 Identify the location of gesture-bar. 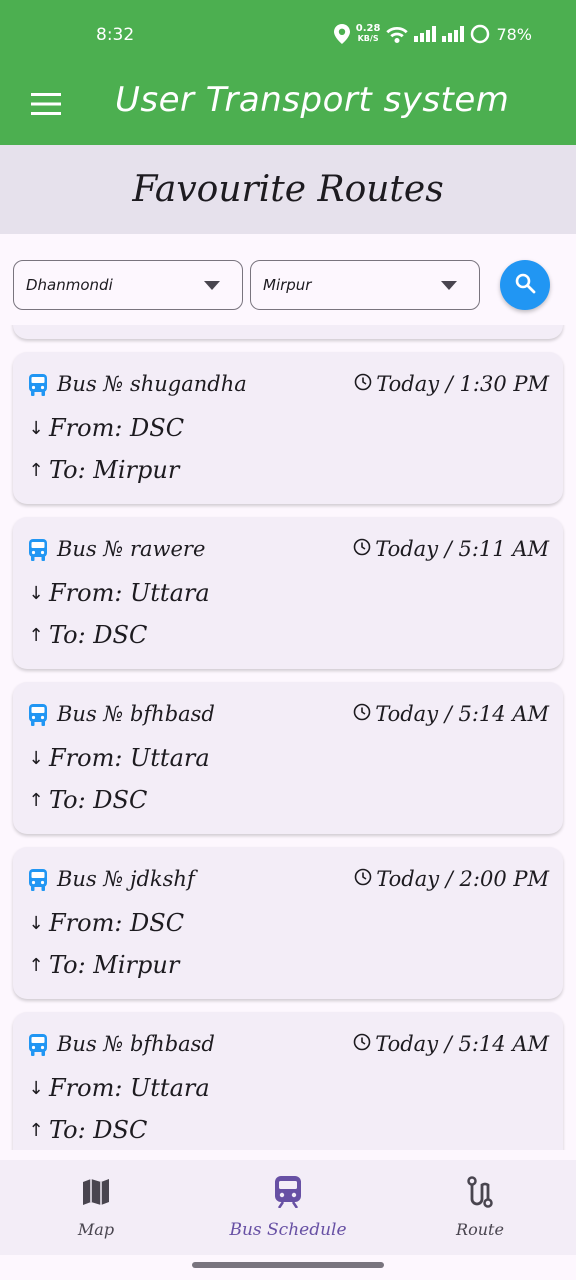
(288, 1265).